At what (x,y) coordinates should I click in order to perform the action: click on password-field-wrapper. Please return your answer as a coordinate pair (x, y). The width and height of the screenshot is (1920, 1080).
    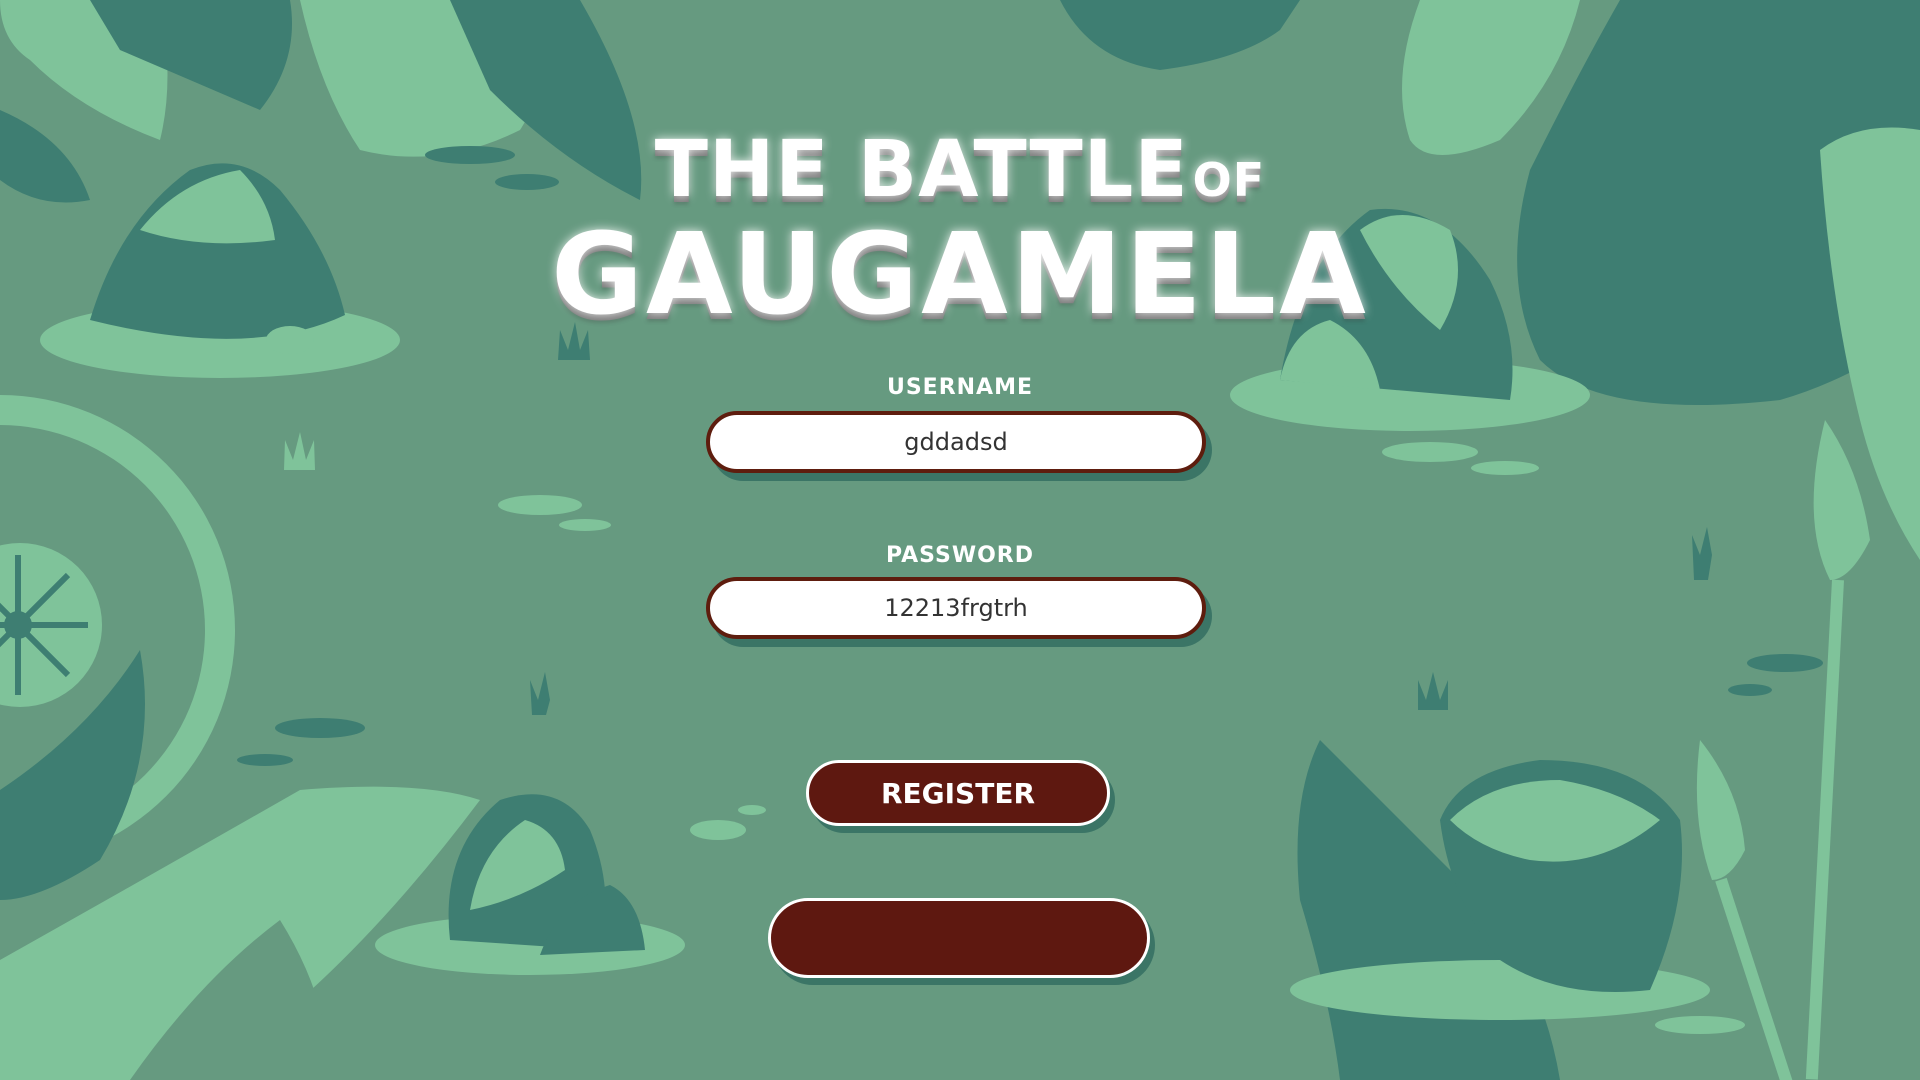
    Looking at the image, I should click on (956, 608).